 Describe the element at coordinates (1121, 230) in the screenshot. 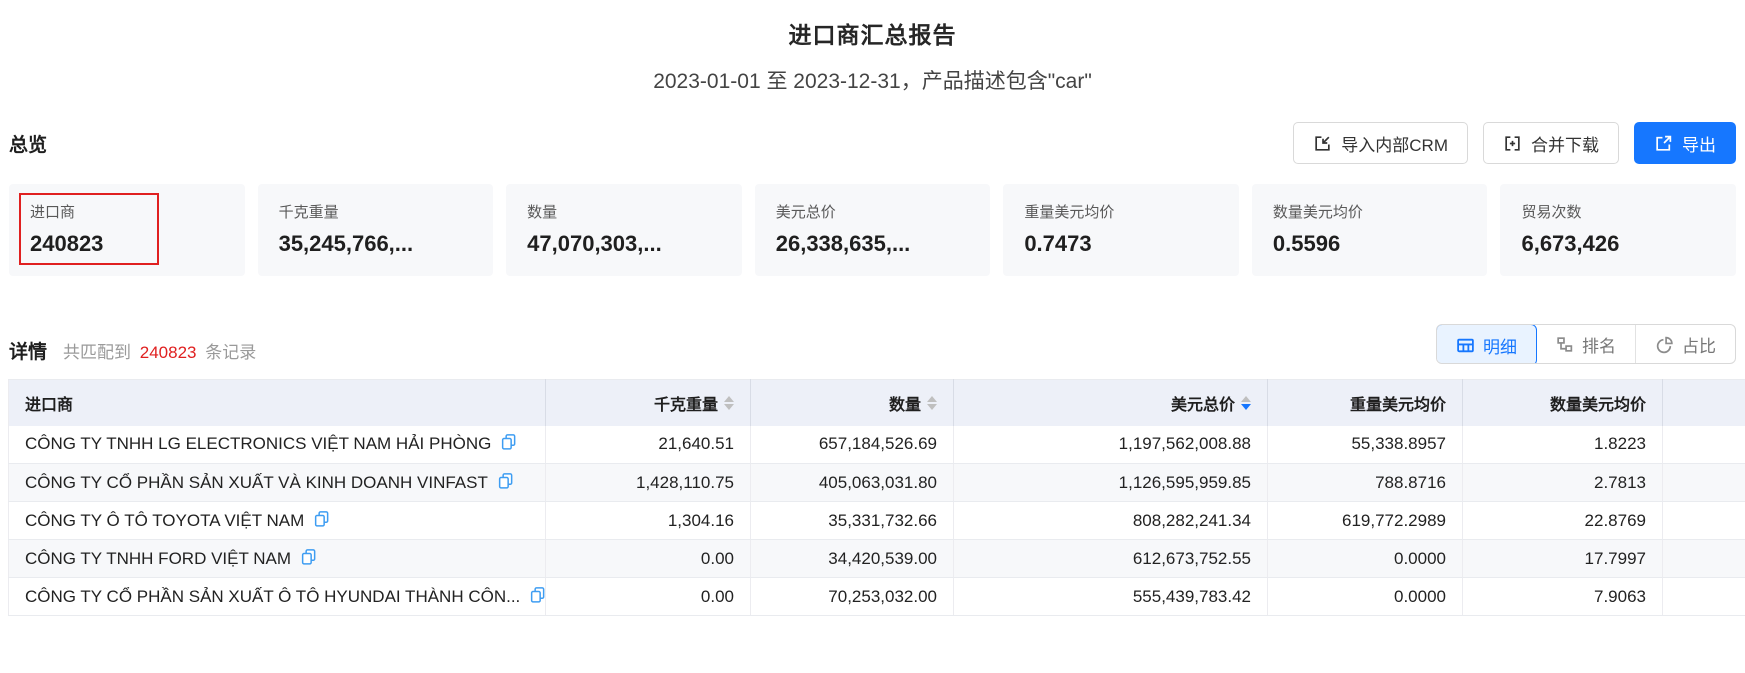

I see `stat-card-usd-per-kg: 重量美元均价 0.7473` at that location.